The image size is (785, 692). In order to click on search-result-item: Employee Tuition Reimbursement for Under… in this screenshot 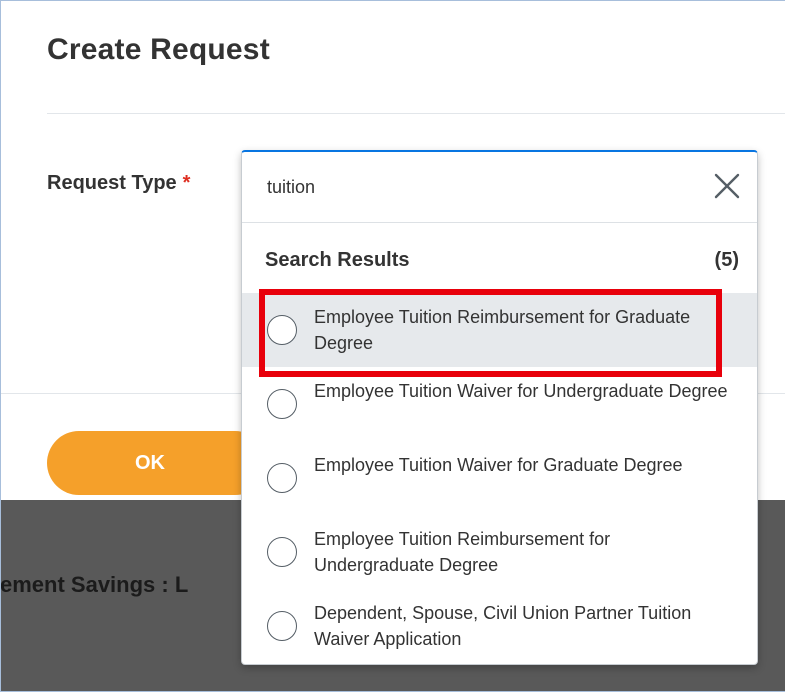, I will do `click(499, 552)`.